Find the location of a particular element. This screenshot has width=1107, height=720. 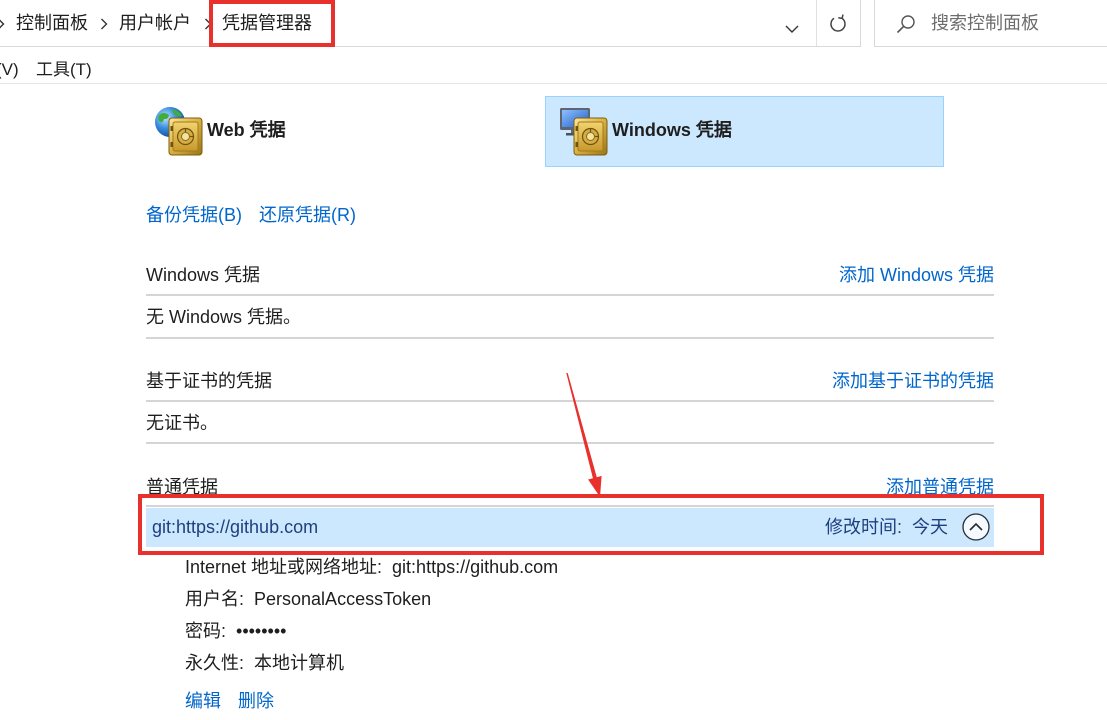

breadcrumb-control-panel: 控制面板 is located at coordinates (52, 23).